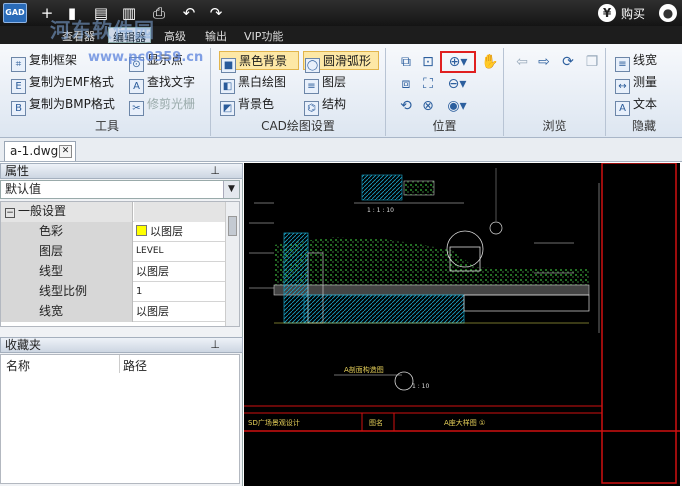 Image resolution: width=682 pixels, height=486 pixels. Describe the element at coordinates (15, 13) in the screenshot. I see `app-logo: GAD` at that location.